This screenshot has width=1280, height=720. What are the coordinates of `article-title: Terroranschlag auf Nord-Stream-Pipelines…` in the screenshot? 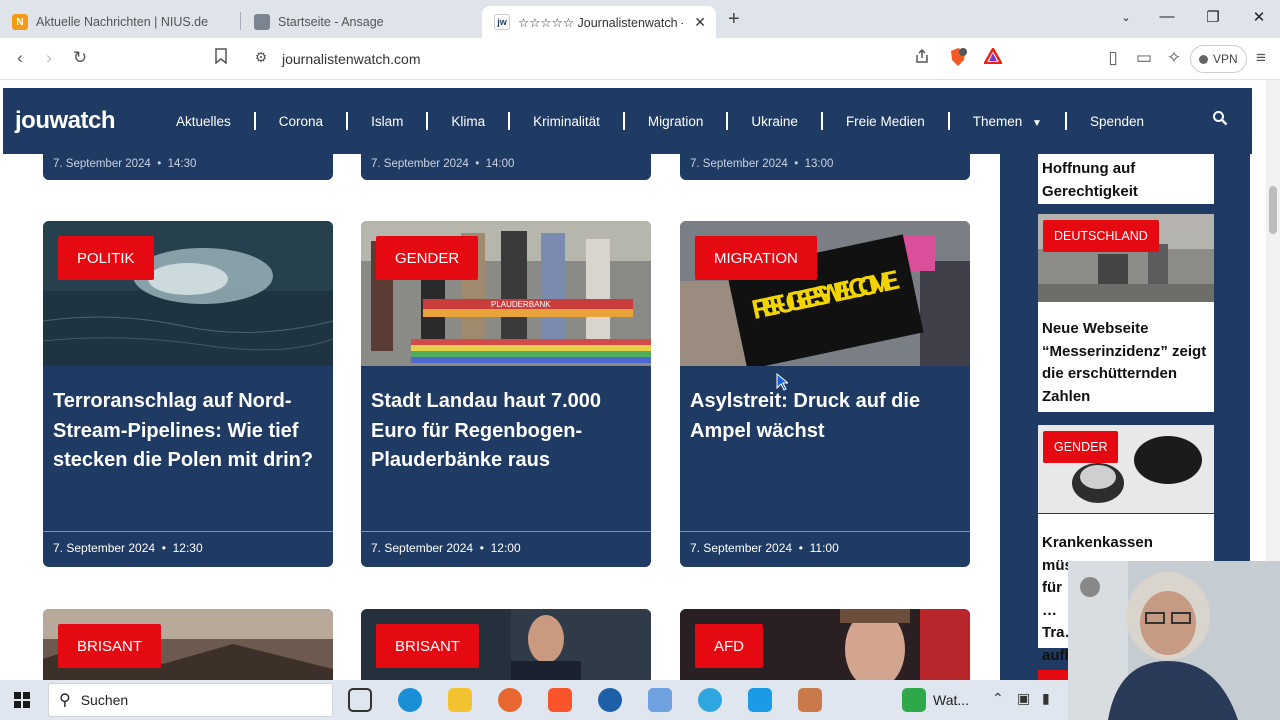 It's located at (188, 431).